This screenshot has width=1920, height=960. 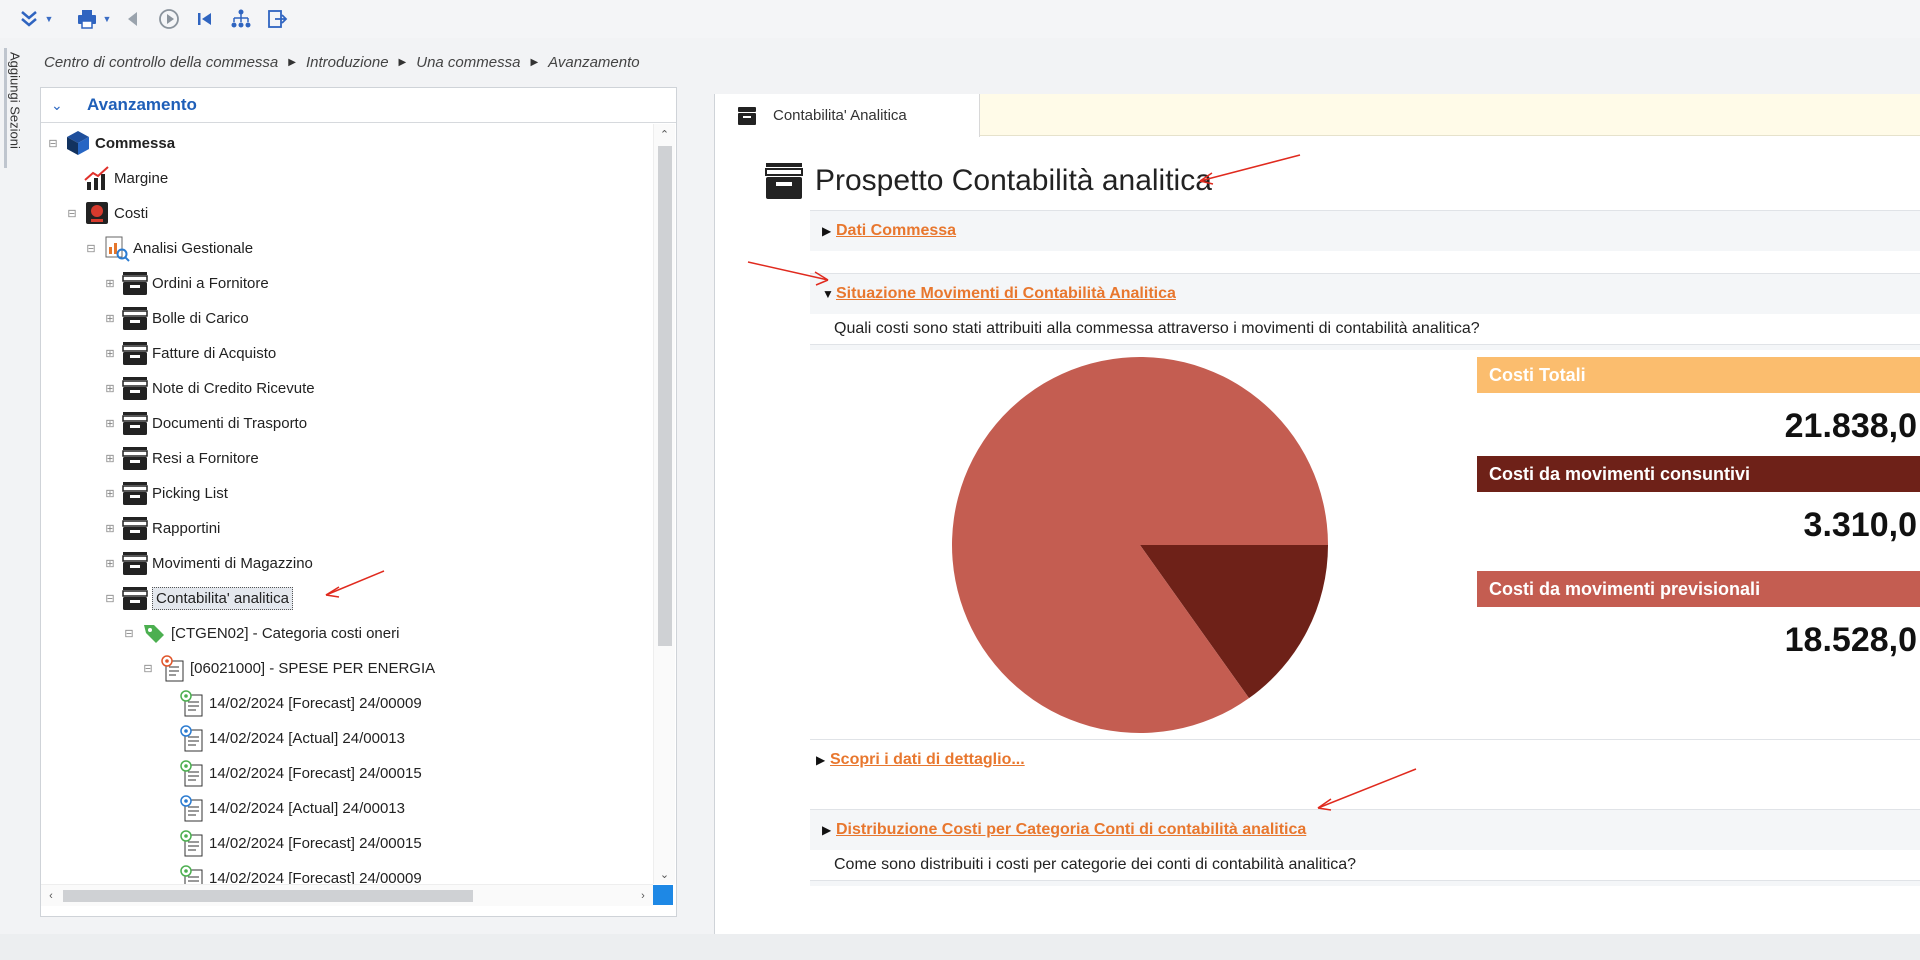 What do you see at coordinates (847, 115) in the screenshot?
I see `tab-contabilita-analitica: Contabilita' Analitica` at bounding box center [847, 115].